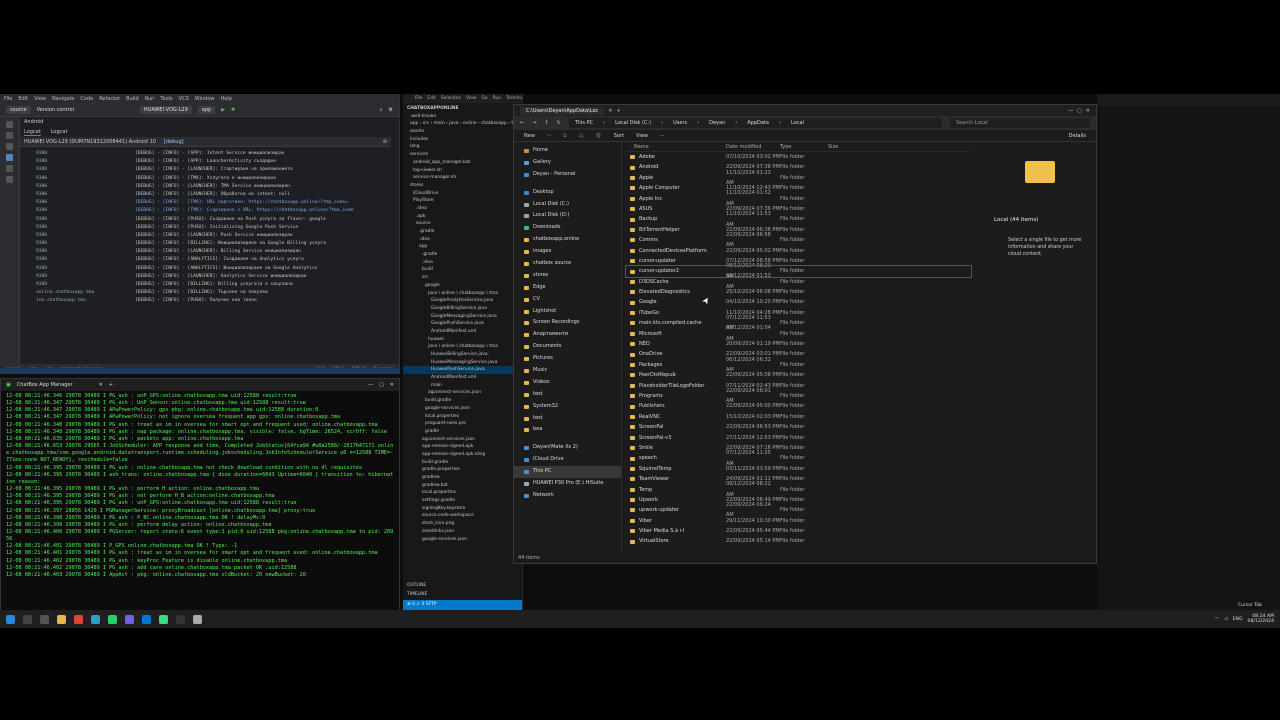 The image size is (1280, 720). I want to click on forward-icon: →, so click(534, 123).